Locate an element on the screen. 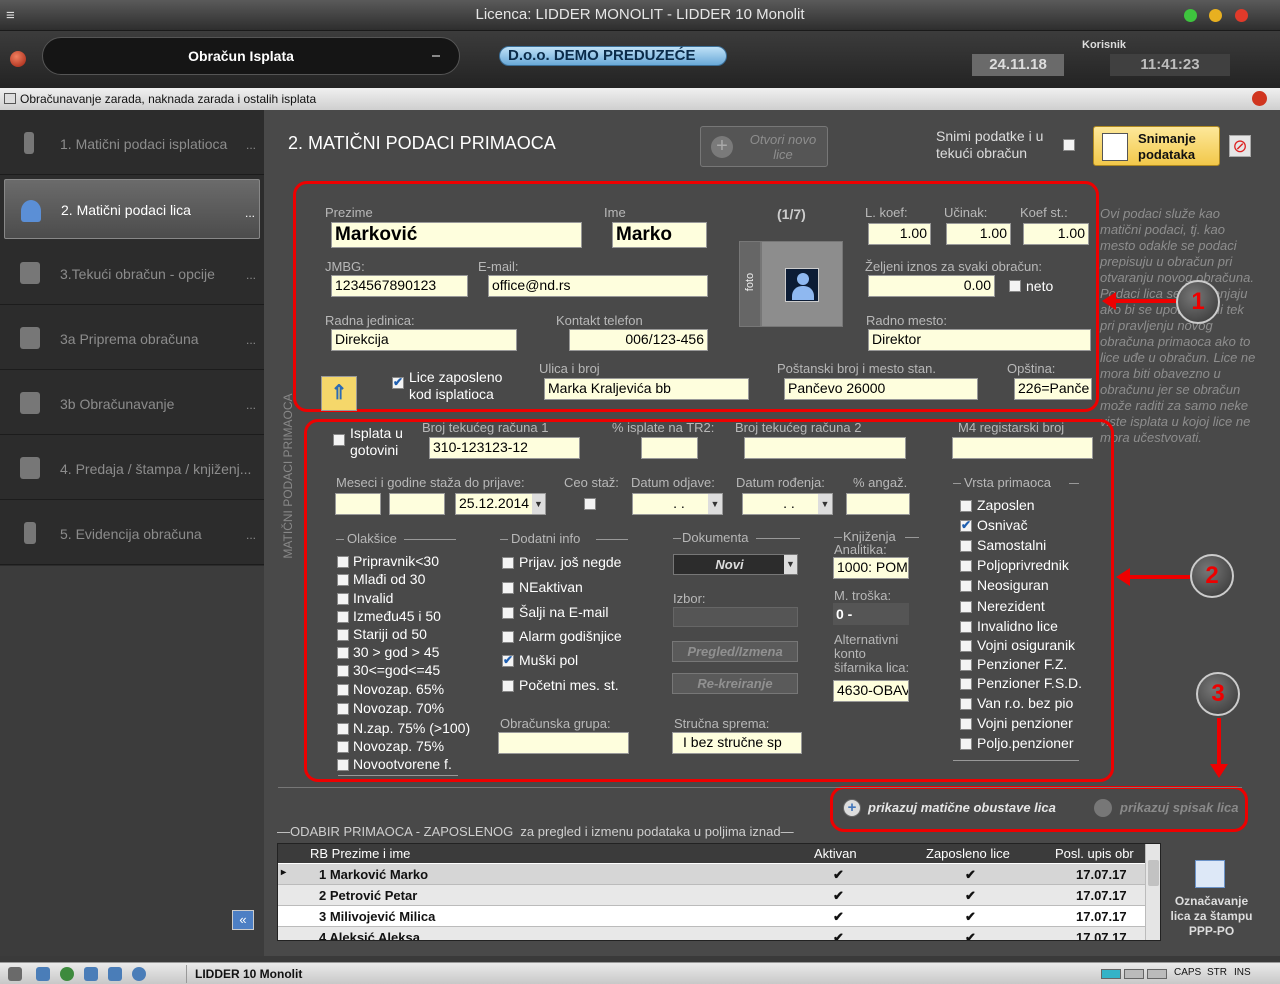 The image size is (1280, 984). close-window-button is located at coordinates (1241, 15).